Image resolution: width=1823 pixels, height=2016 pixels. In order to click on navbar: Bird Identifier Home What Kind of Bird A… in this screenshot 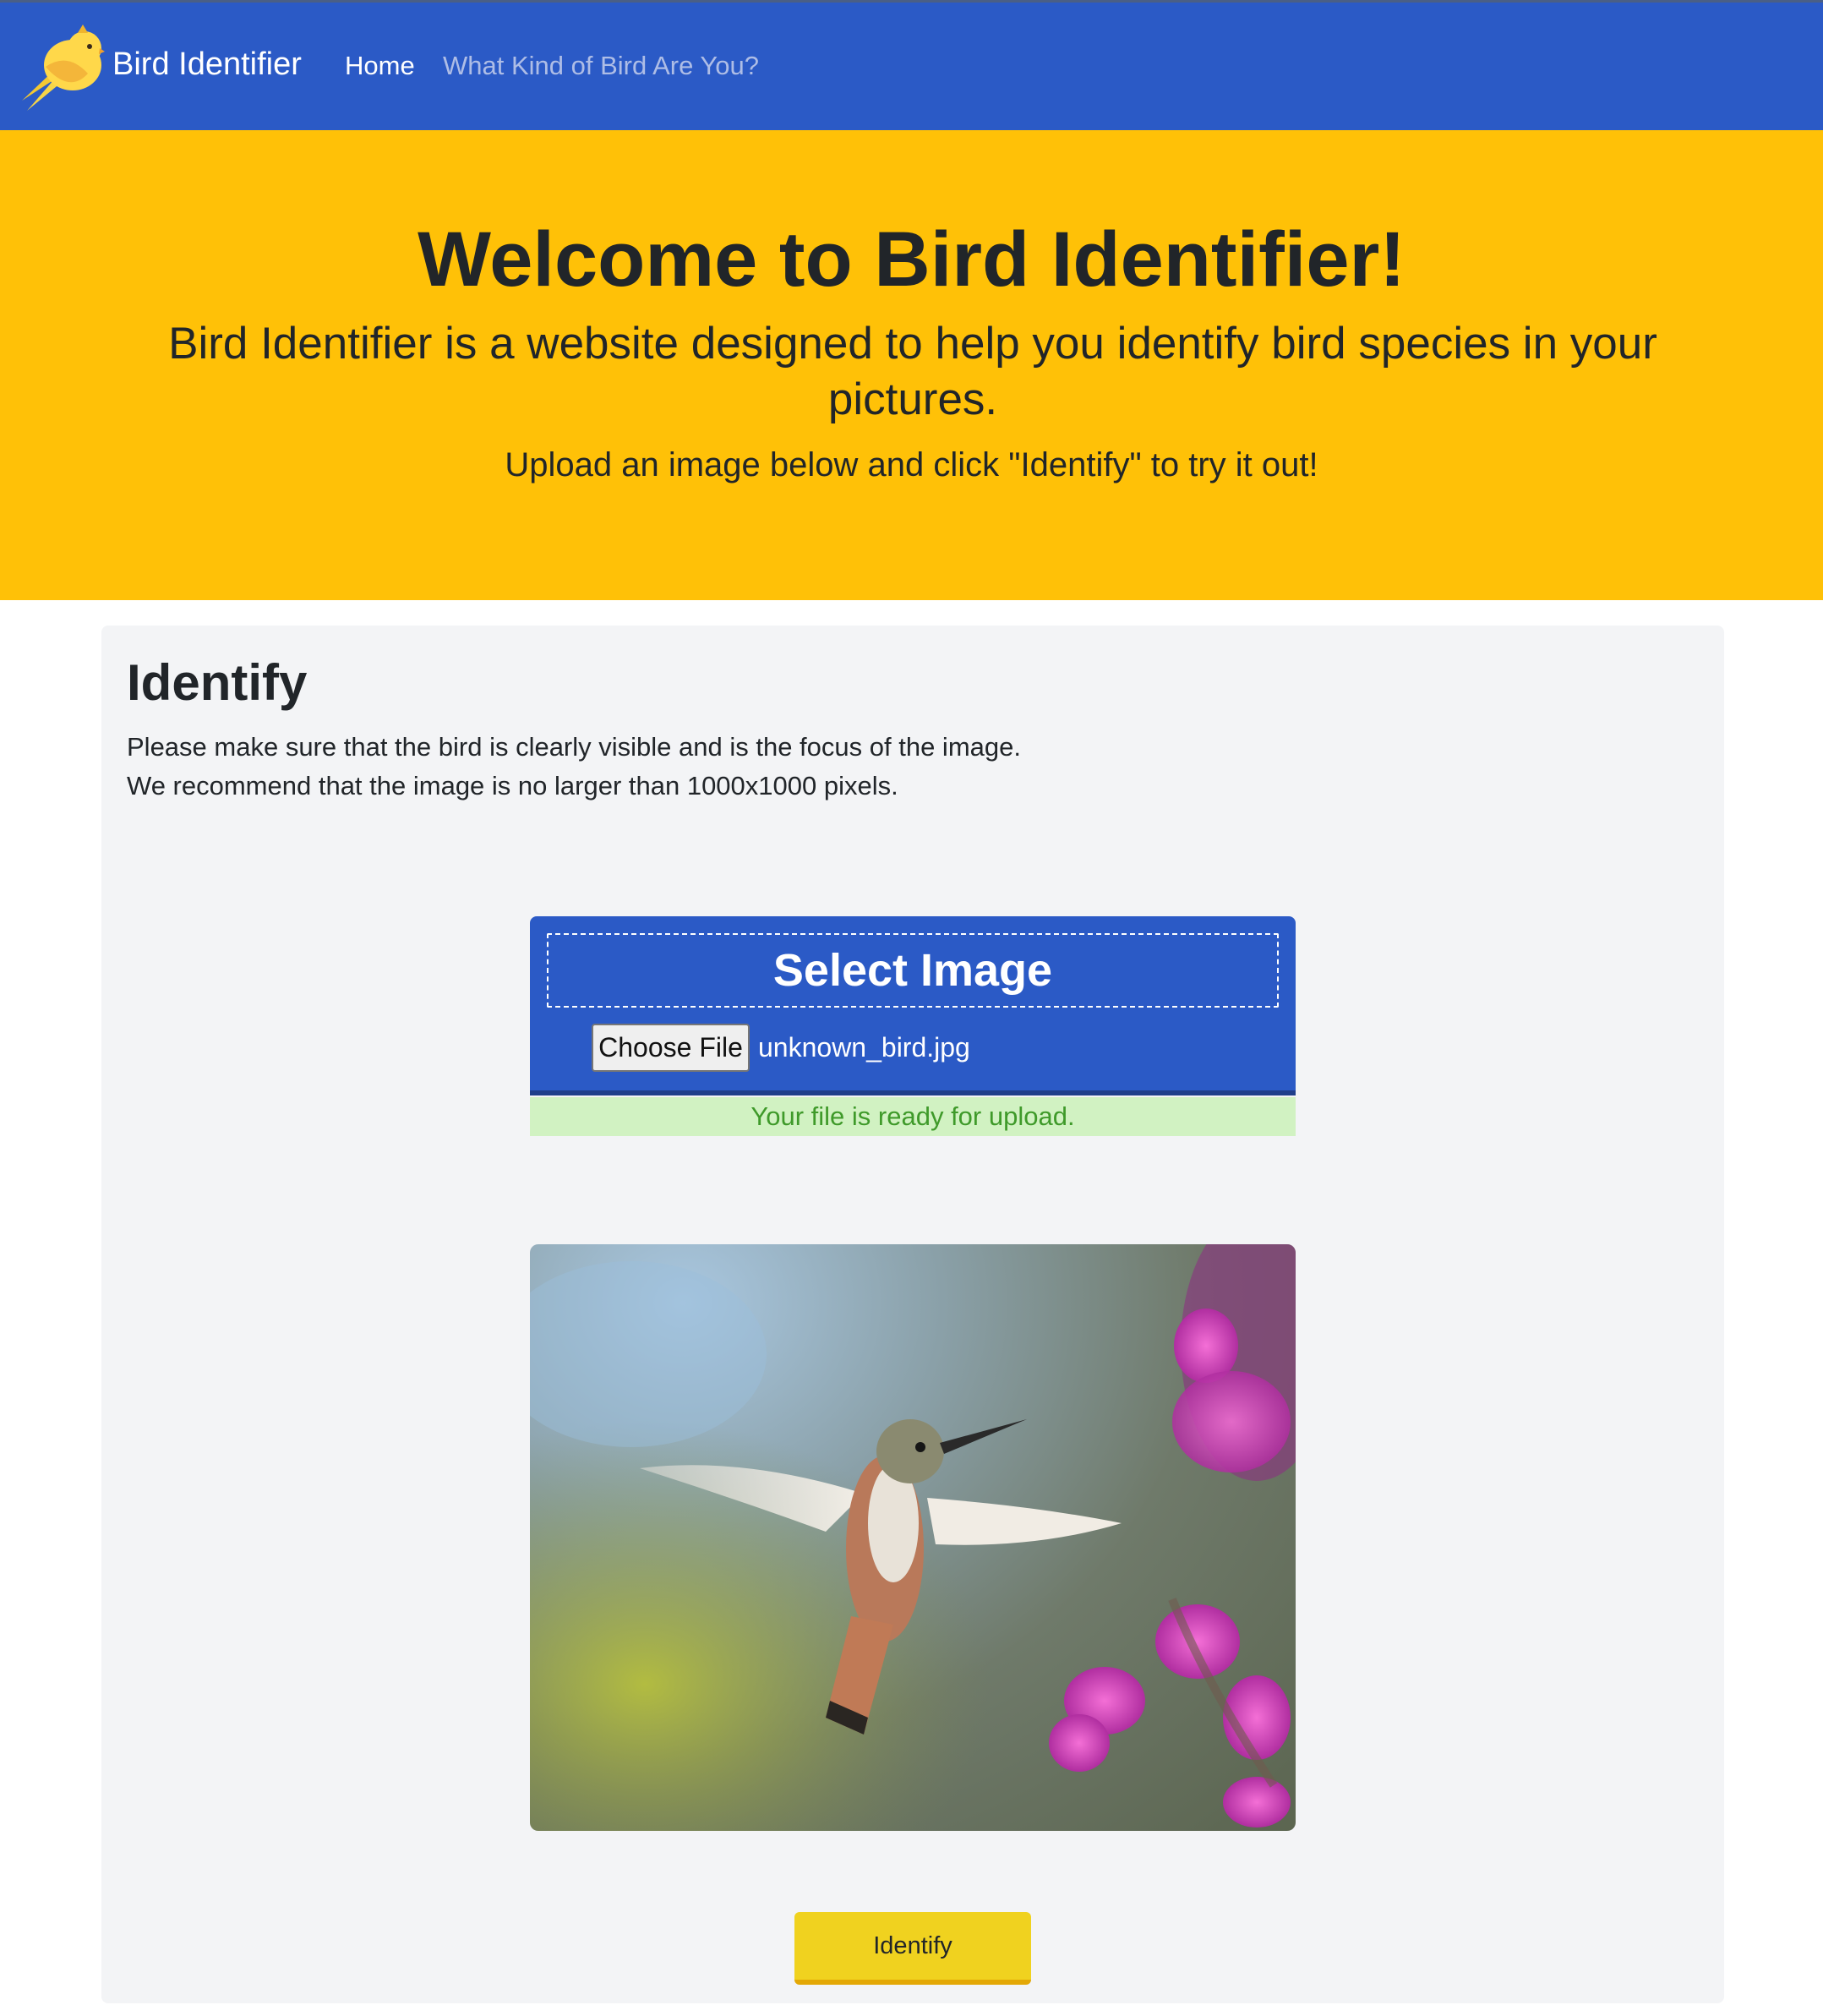, I will do `click(911, 65)`.